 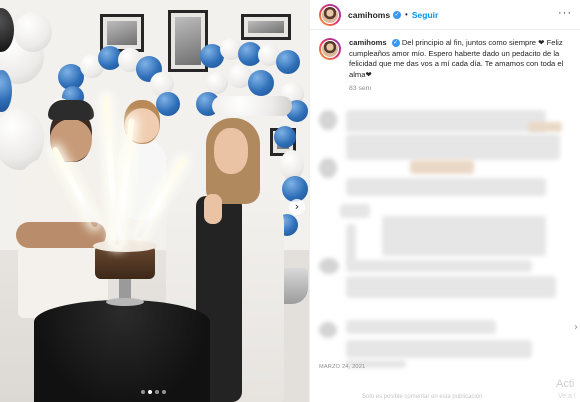 I want to click on wall-frame, so click(x=266, y=27).